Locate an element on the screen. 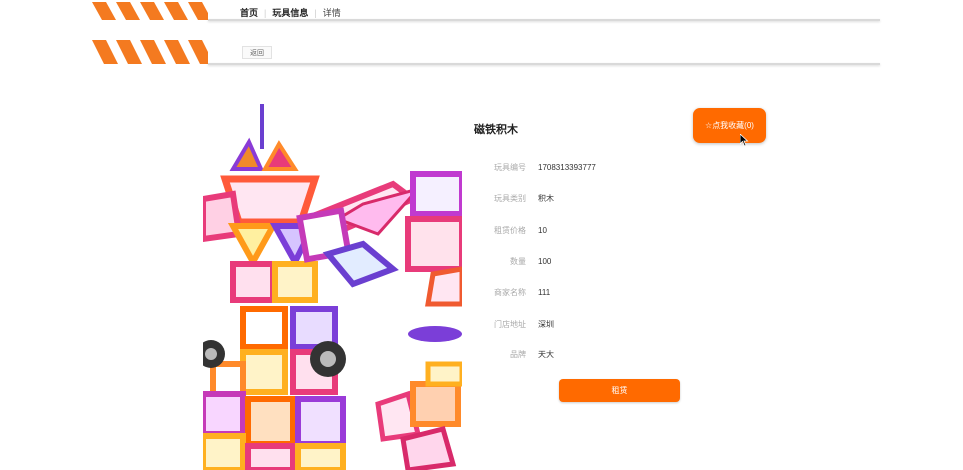 The height and width of the screenshot is (470, 963). field-row-category: 玩具类别 积木 is located at coordinates (514, 198).